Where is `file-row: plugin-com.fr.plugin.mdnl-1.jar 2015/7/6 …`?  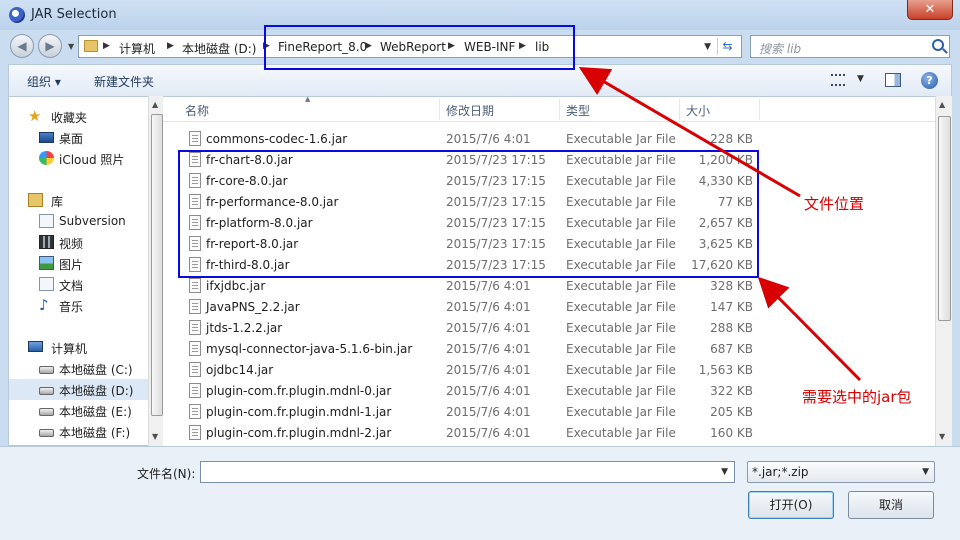 file-row: plugin-com.fr.plugin.mdnl-1.jar 2015/7/6 … is located at coordinates (463, 411).